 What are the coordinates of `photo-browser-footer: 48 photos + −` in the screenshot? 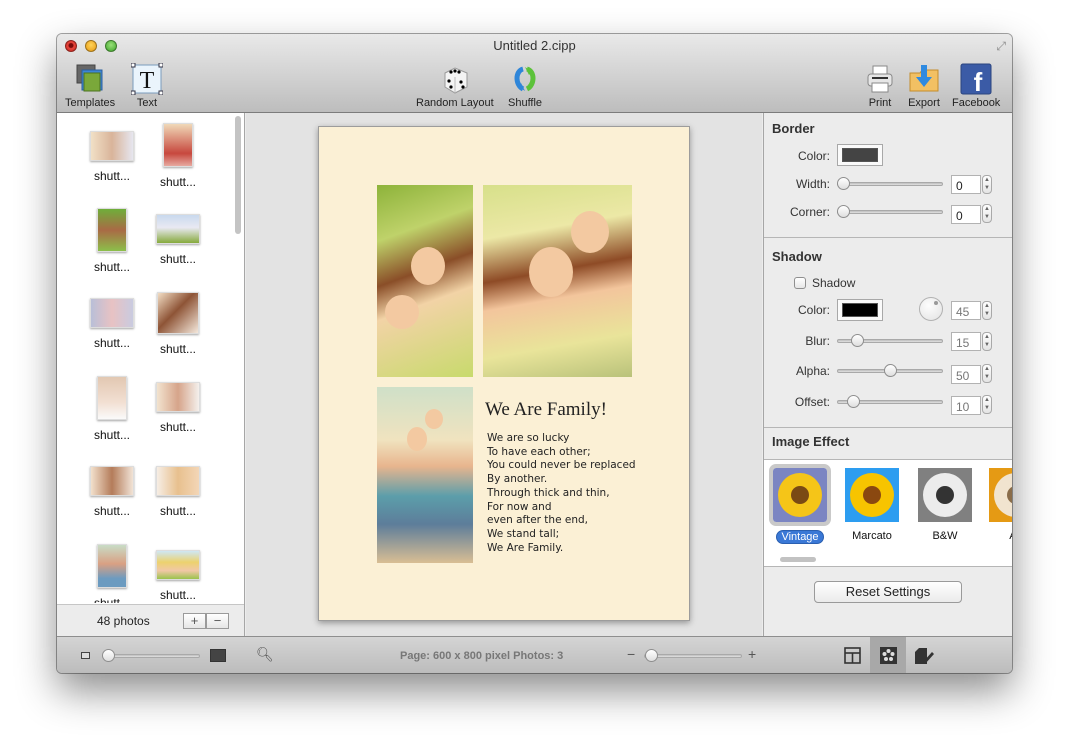 It's located at (150, 620).